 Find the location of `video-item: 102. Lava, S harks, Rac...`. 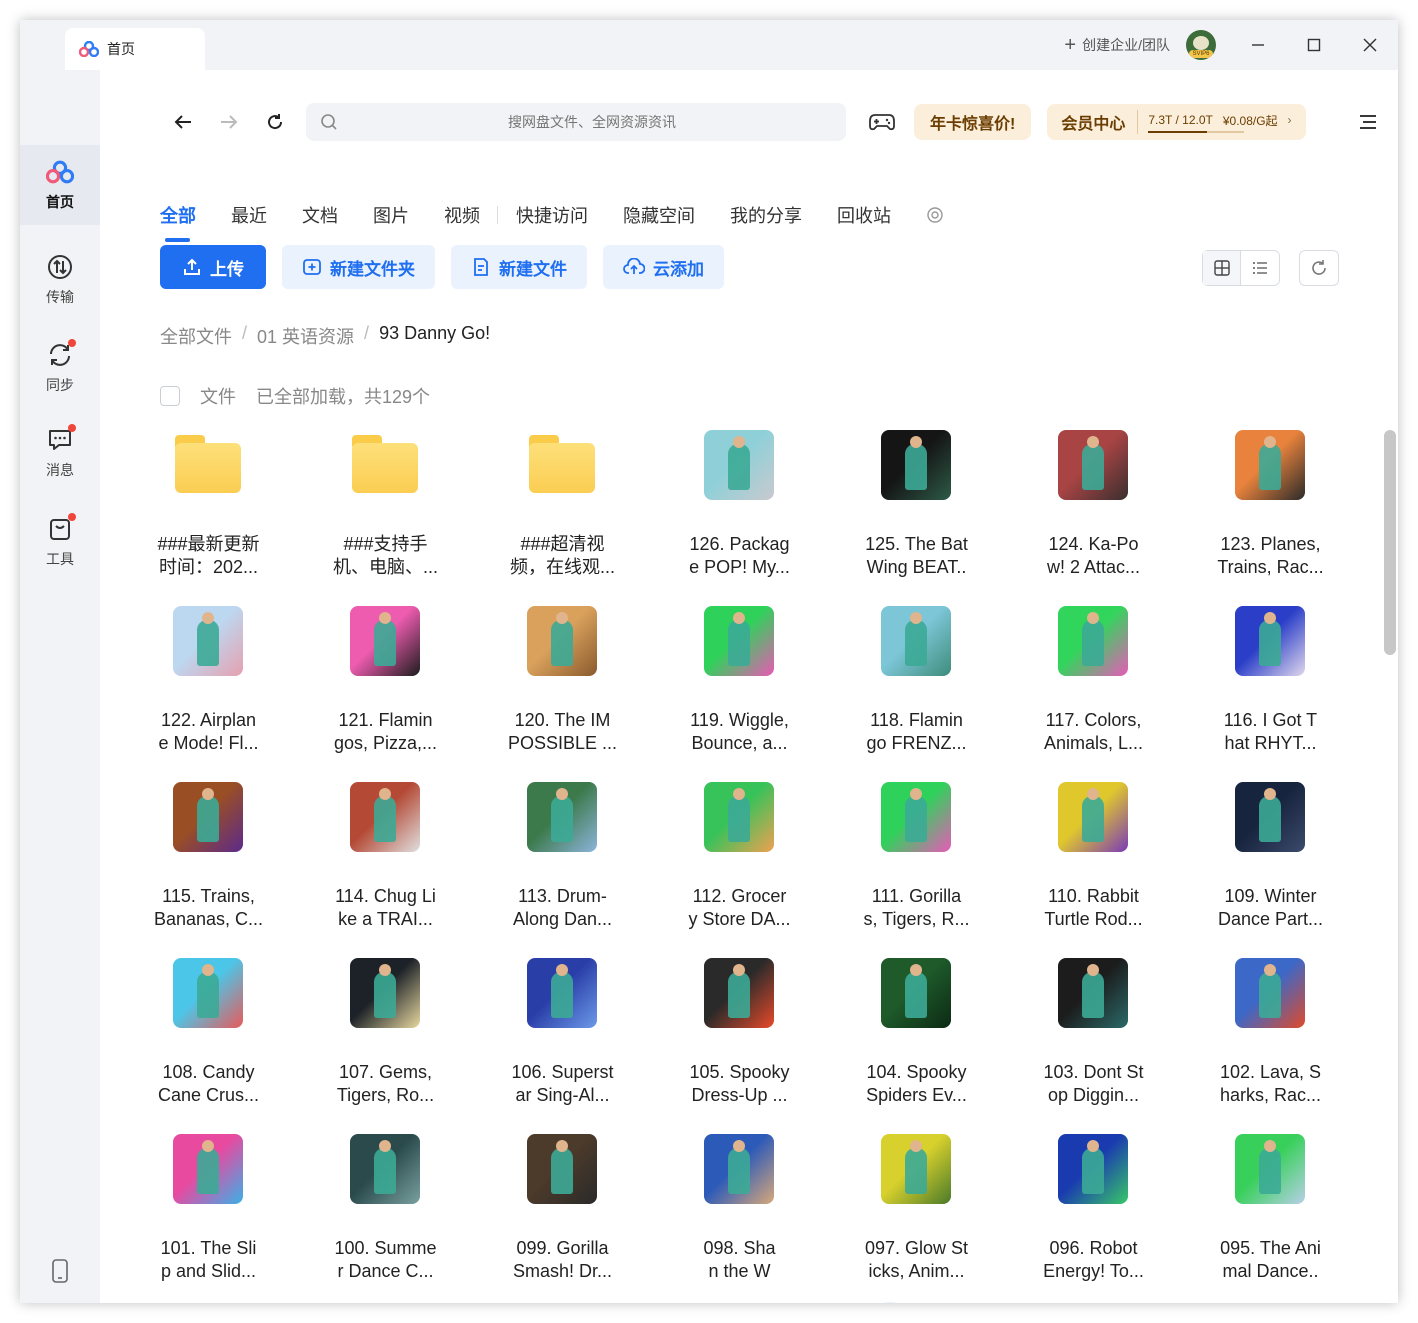

video-item: 102. Lava, S harks, Rac... is located at coordinates (1270, 1046).